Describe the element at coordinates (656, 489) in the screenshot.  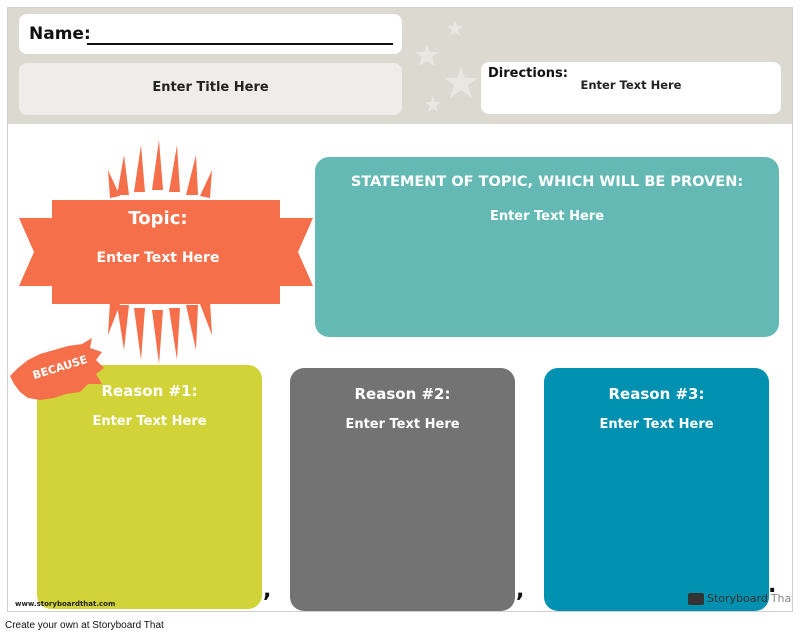
I see `reason-box-3: Reason #3: Enter Text Here` at that location.